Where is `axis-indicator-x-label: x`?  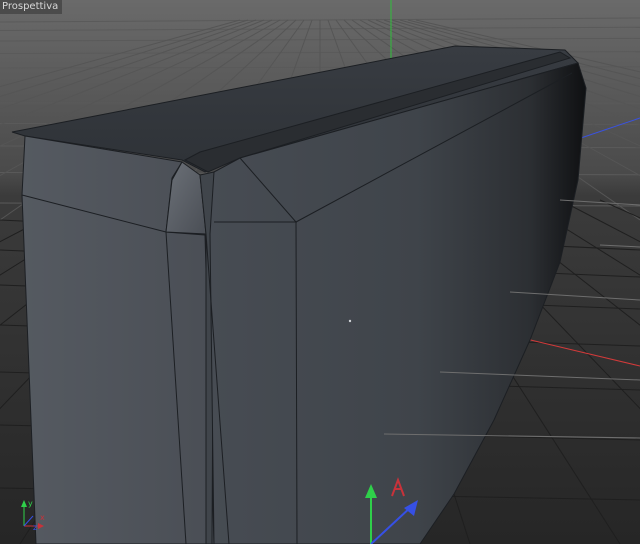 axis-indicator-x-label: x is located at coordinates (42, 517).